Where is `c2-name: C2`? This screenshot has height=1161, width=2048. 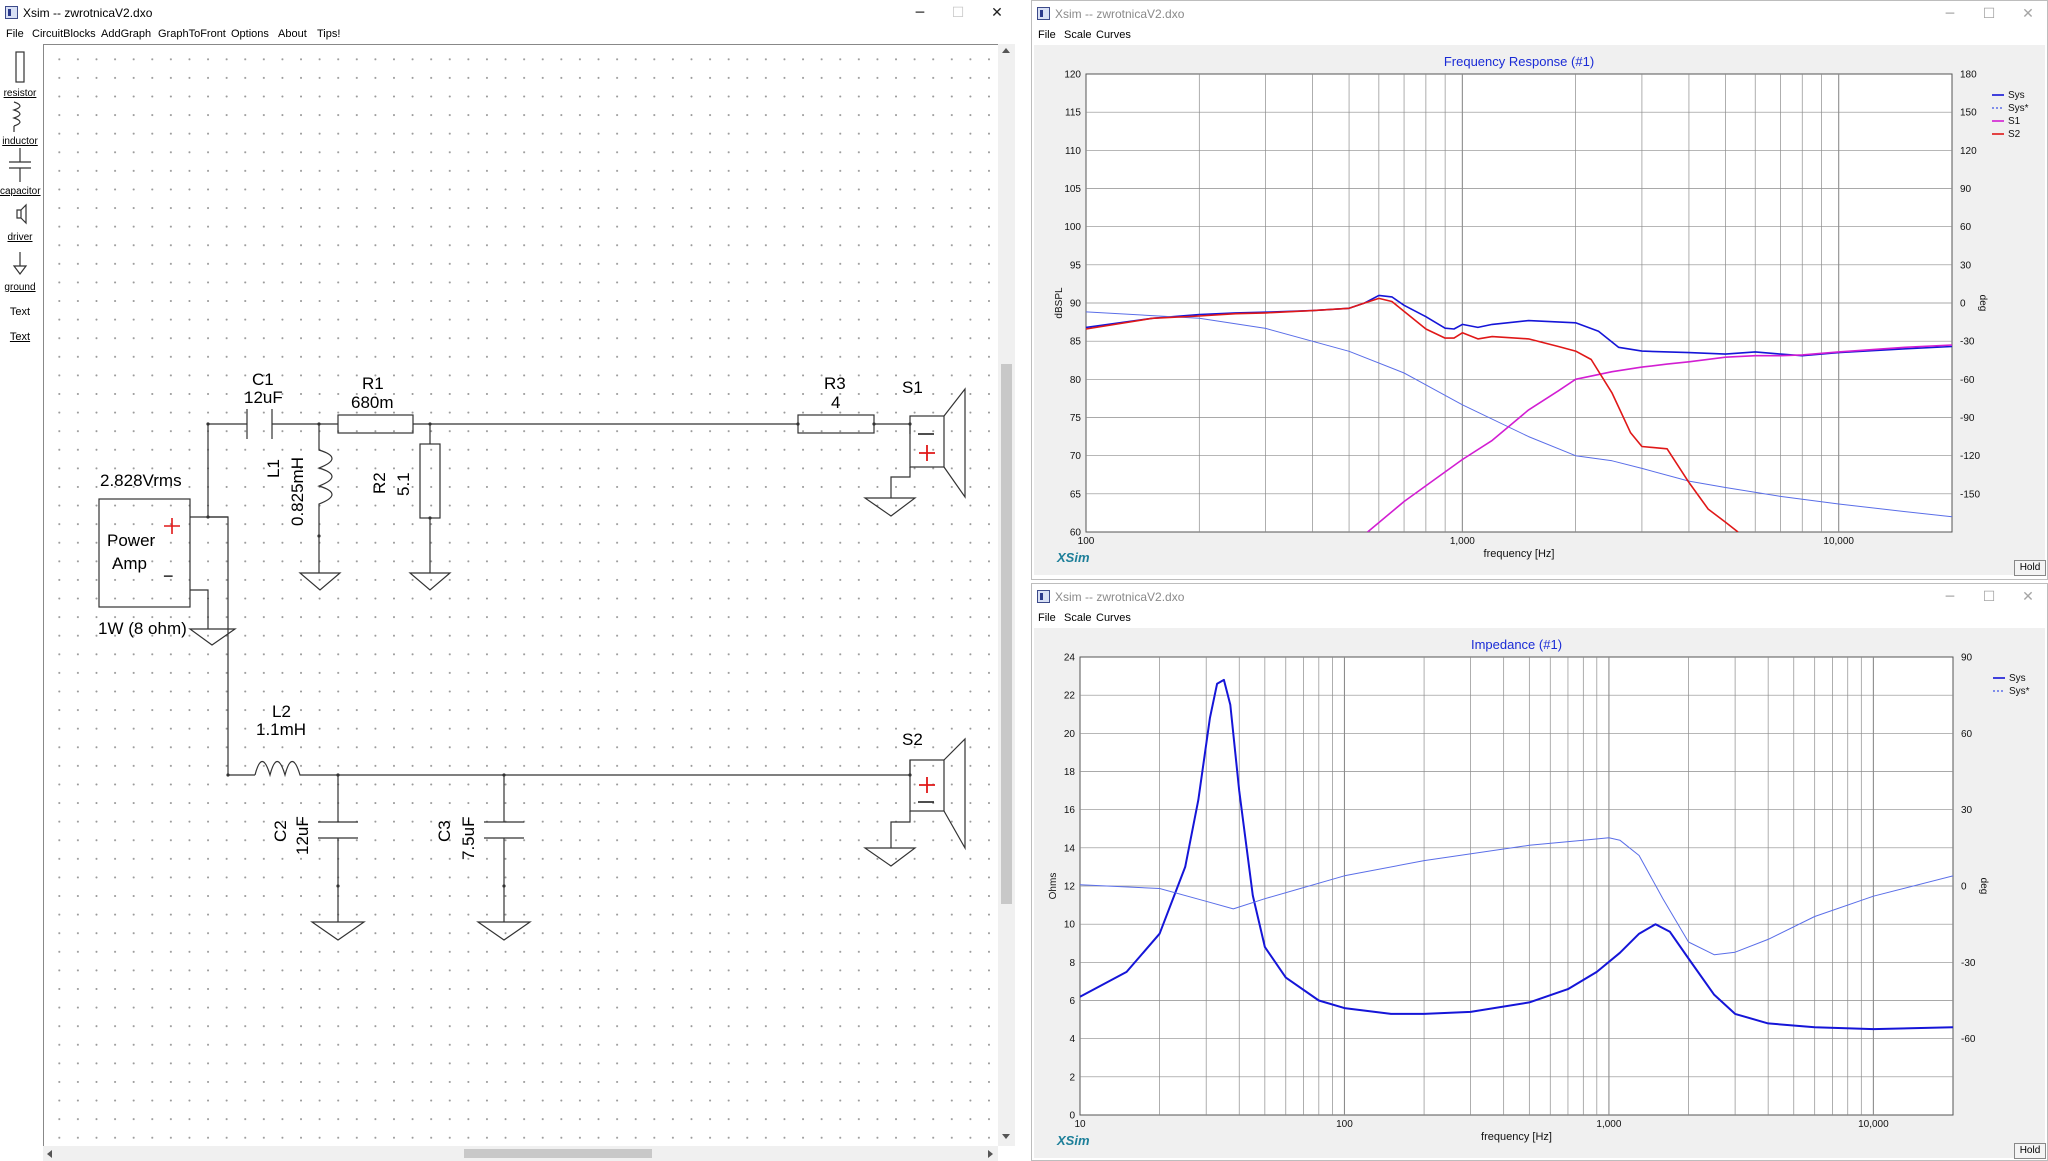 c2-name: C2 is located at coordinates (280, 831).